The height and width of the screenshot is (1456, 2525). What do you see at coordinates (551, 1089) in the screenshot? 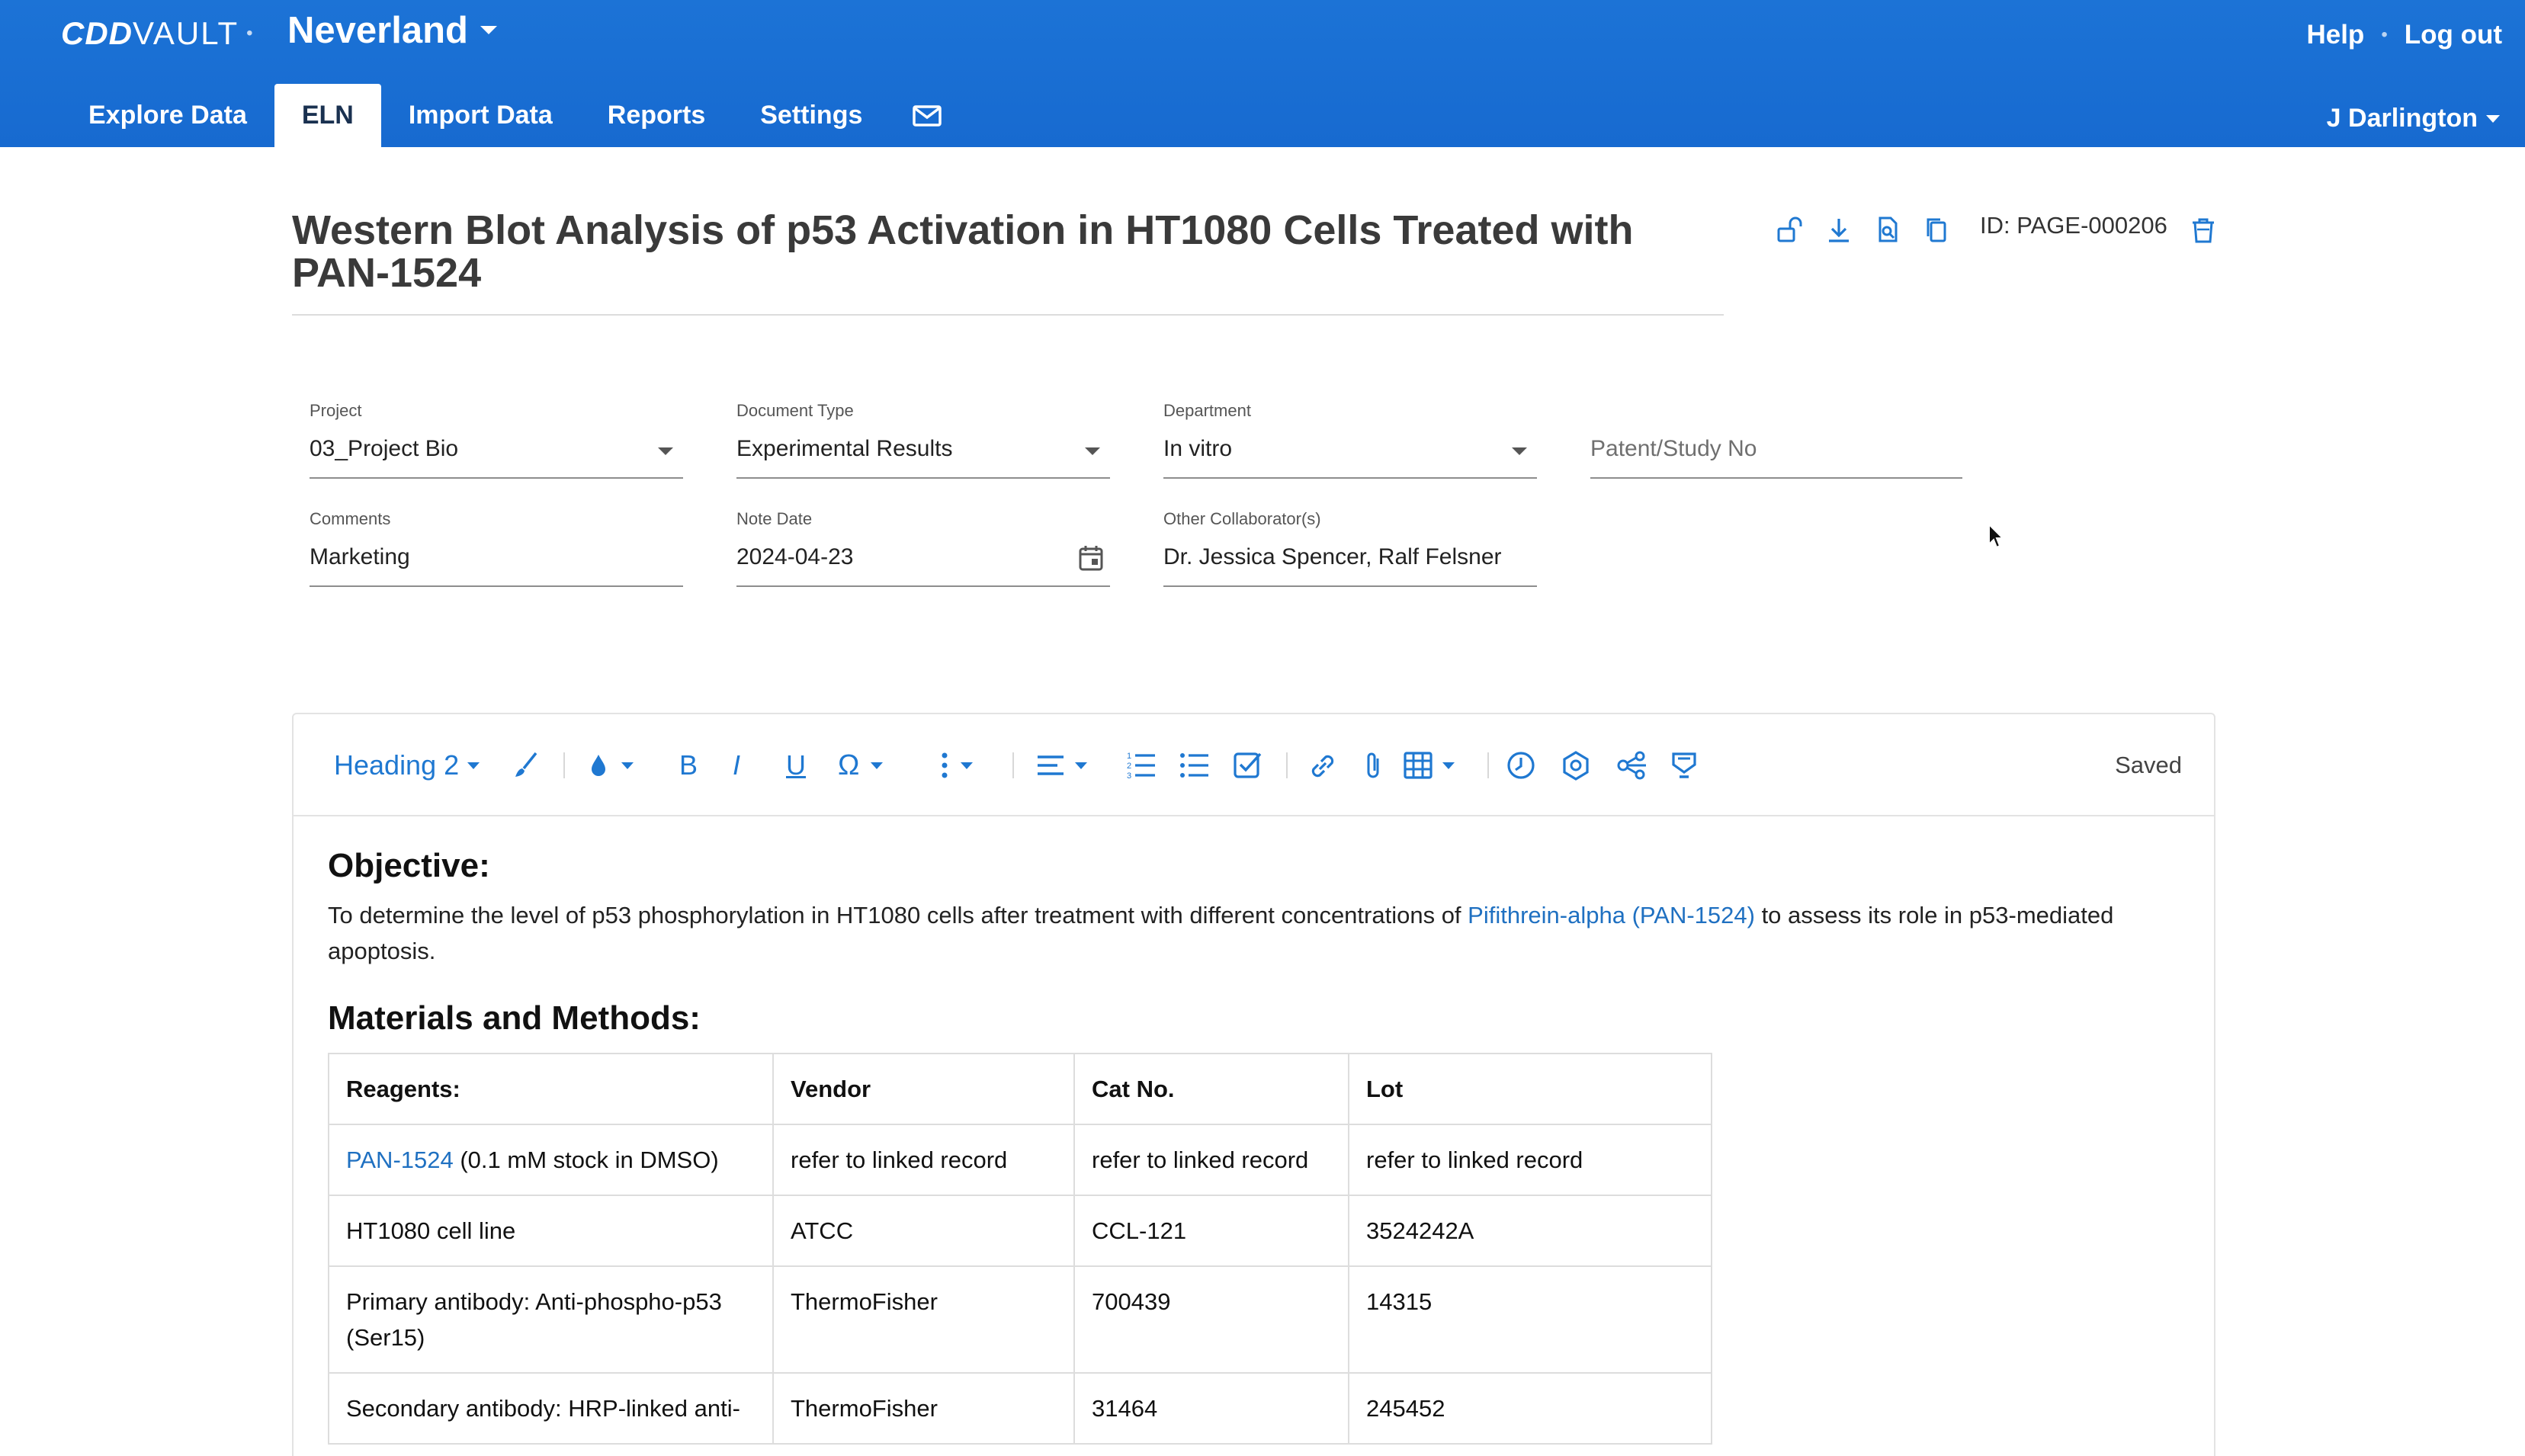
I see `column-header-reagents: Reagents:` at bounding box center [551, 1089].